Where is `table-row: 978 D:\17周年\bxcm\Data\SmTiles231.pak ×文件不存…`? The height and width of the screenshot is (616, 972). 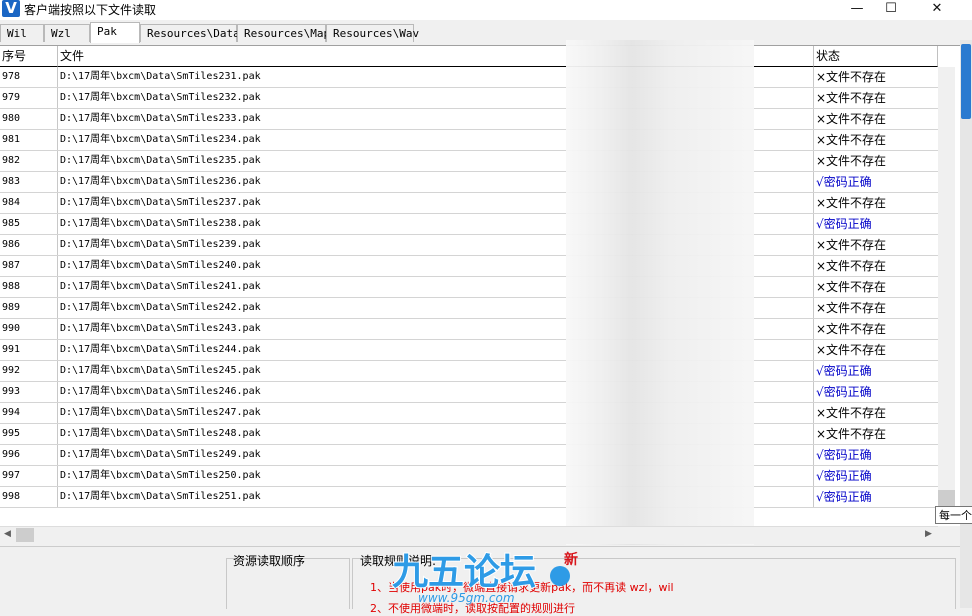 table-row: 978 D:\17周年\bxcm\Data\SmTiles231.pak ×文件不存… is located at coordinates (469, 77).